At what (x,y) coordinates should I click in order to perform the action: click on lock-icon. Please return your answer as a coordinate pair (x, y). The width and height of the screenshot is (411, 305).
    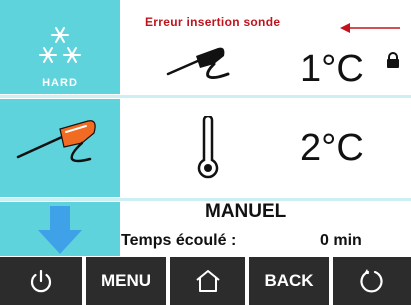
    Looking at the image, I should click on (393, 60).